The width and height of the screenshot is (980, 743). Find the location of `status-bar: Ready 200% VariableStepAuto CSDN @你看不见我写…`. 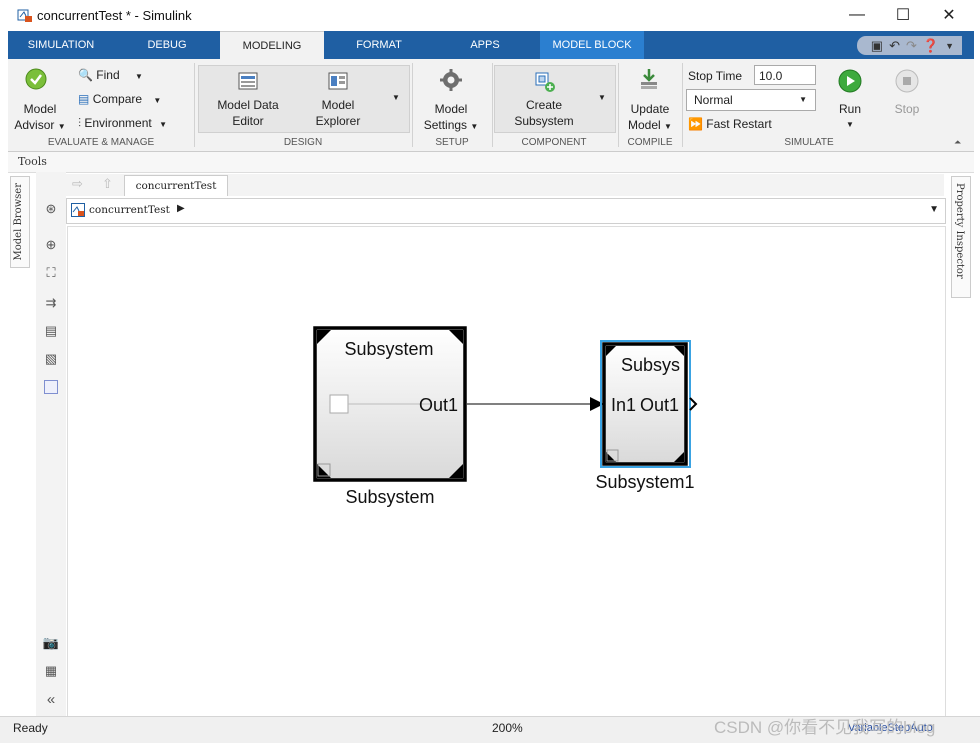

status-bar: Ready 200% VariableStepAuto CSDN @你看不见我写… is located at coordinates (490, 729).